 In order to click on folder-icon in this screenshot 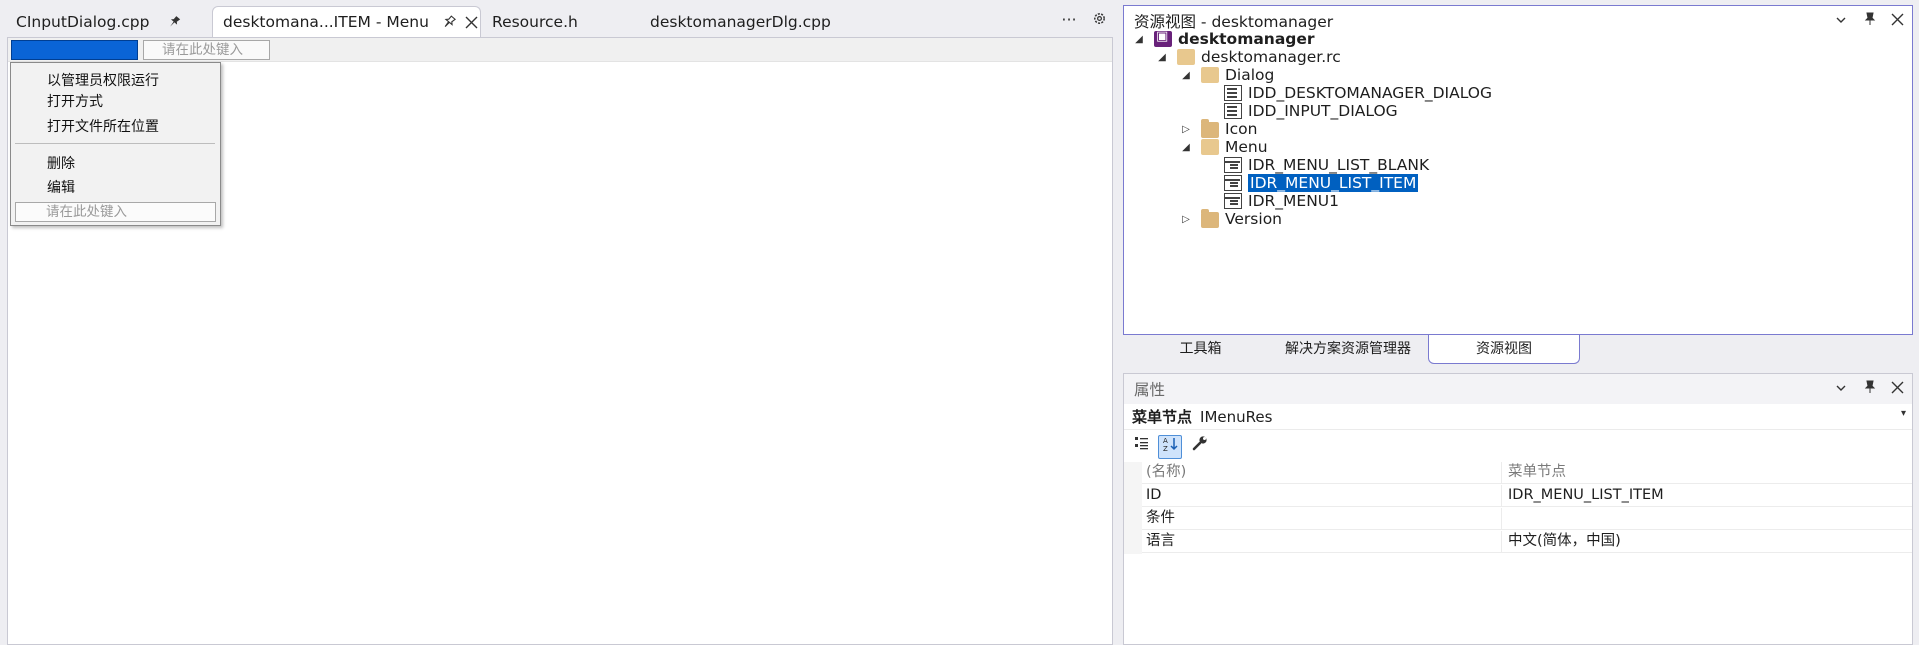, I will do `click(1210, 218)`.